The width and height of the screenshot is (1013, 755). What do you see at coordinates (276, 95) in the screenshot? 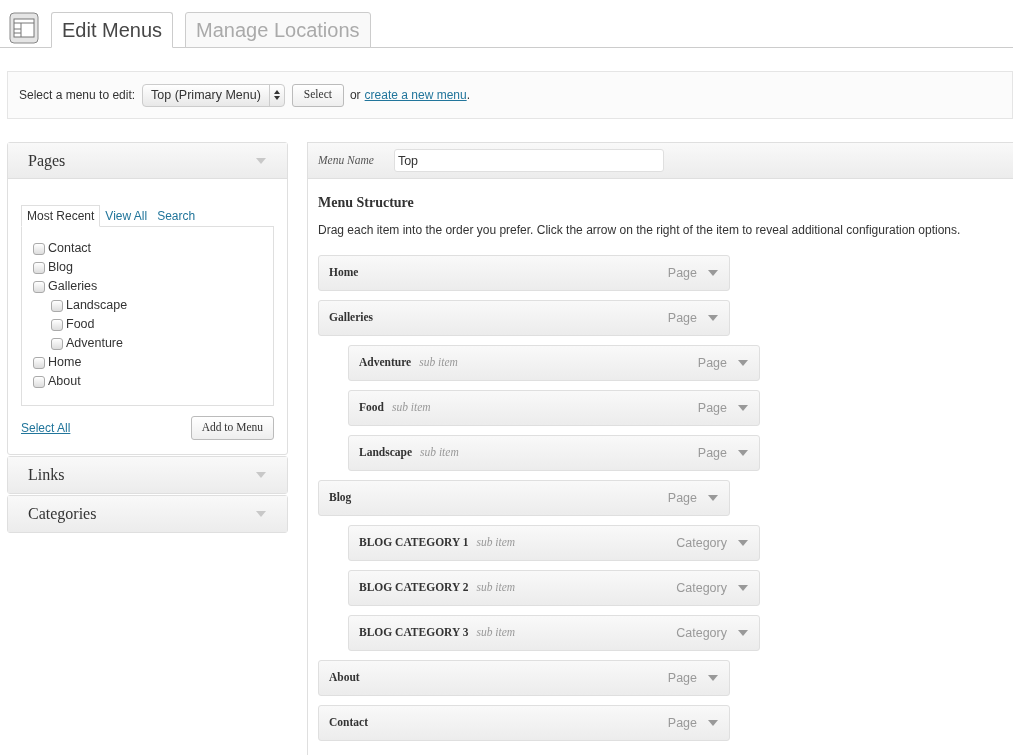
I see `updown-icon` at bounding box center [276, 95].